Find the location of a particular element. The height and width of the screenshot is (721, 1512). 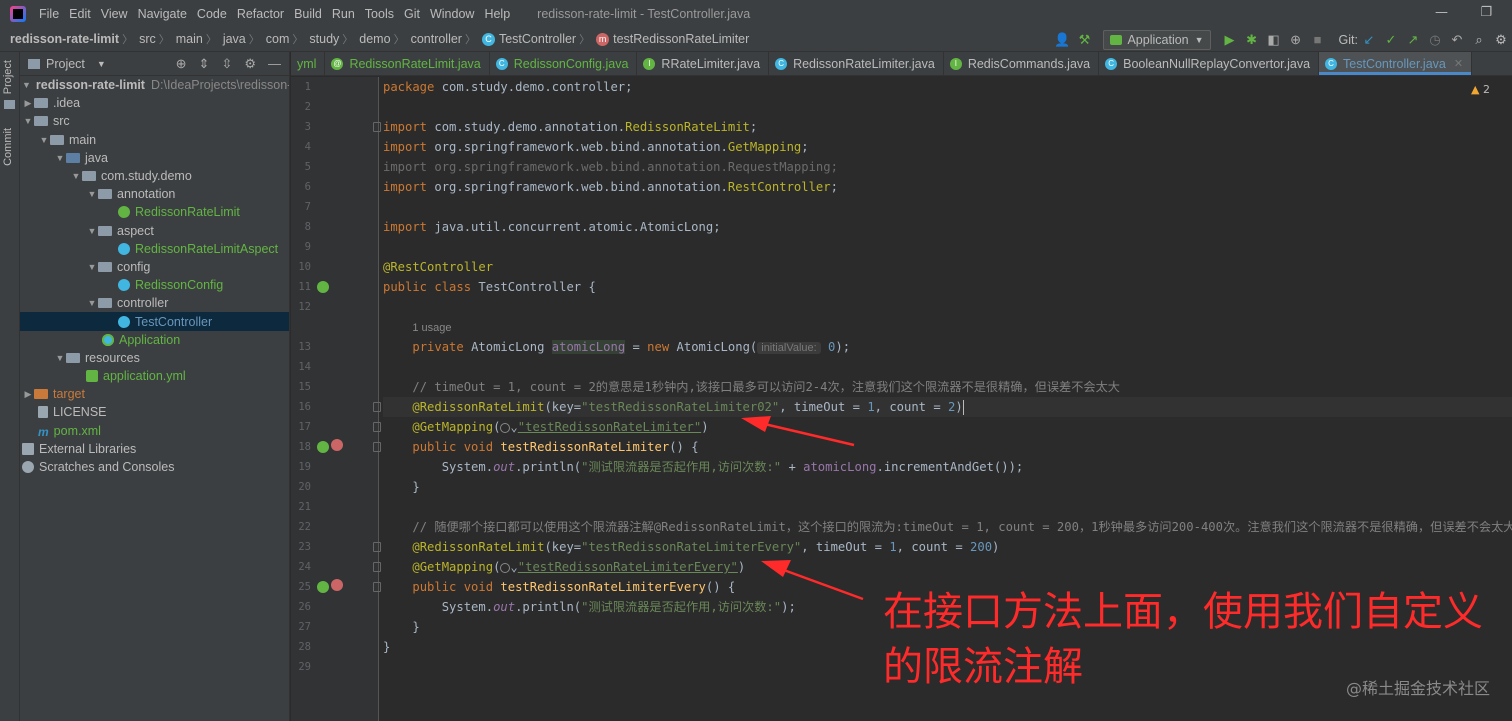

tree-item-main: ▼ main is located at coordinates (154, 140).